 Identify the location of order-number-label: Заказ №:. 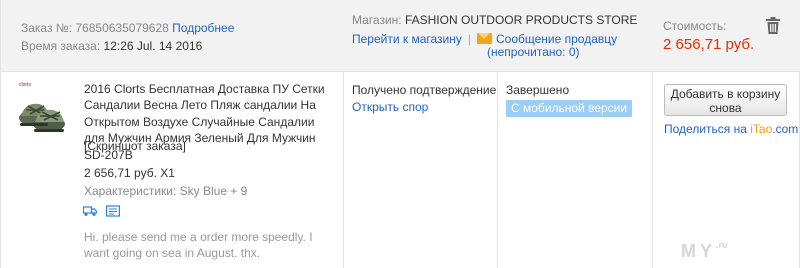
(47, 28).